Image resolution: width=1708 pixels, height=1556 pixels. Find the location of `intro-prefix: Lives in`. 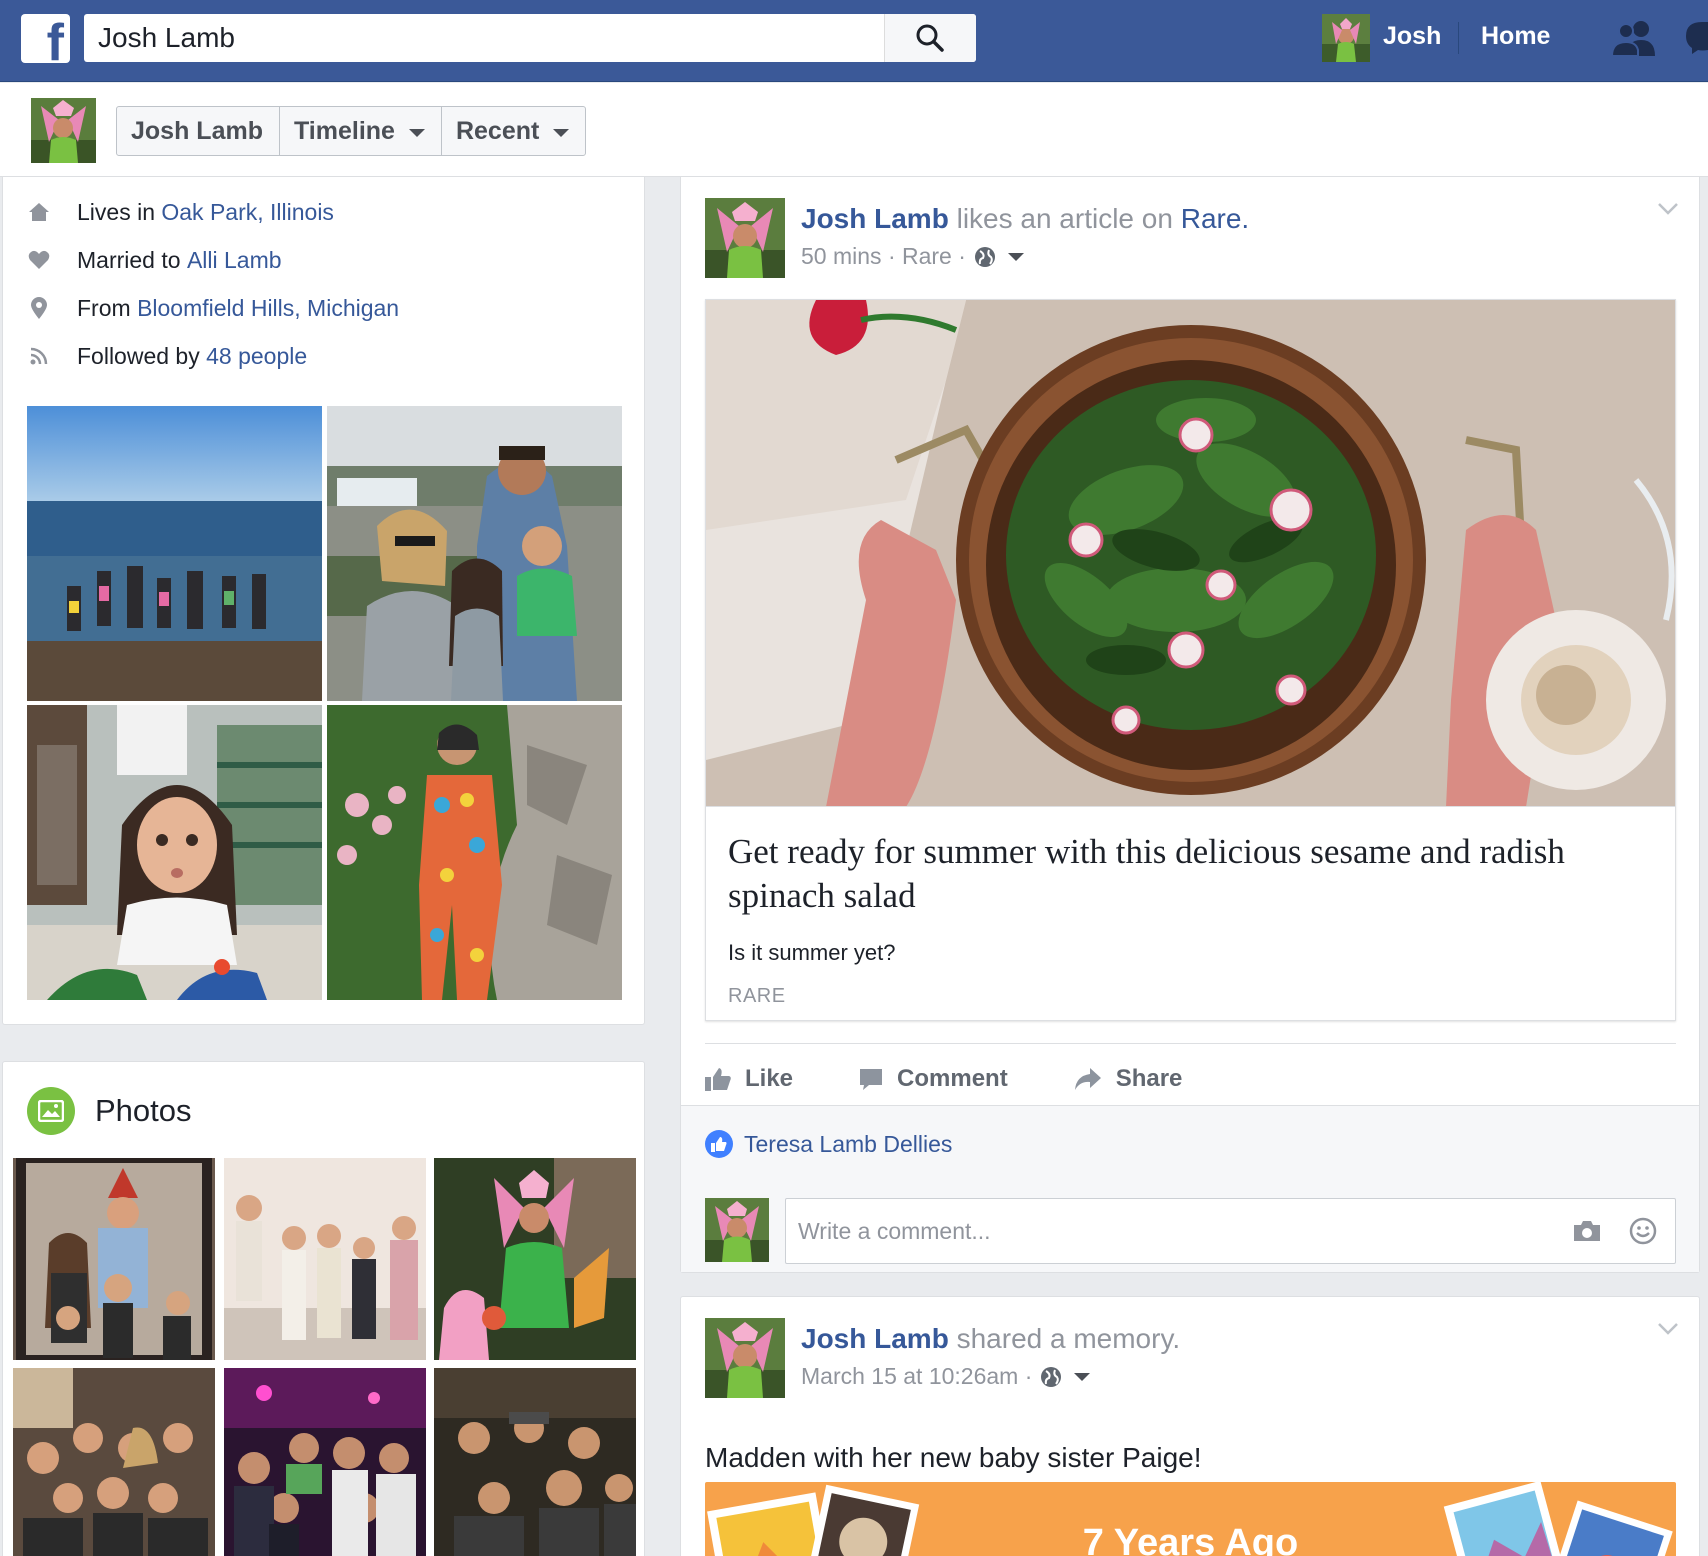

intro-prefix: Lives in is located at coordinates (116, 211).